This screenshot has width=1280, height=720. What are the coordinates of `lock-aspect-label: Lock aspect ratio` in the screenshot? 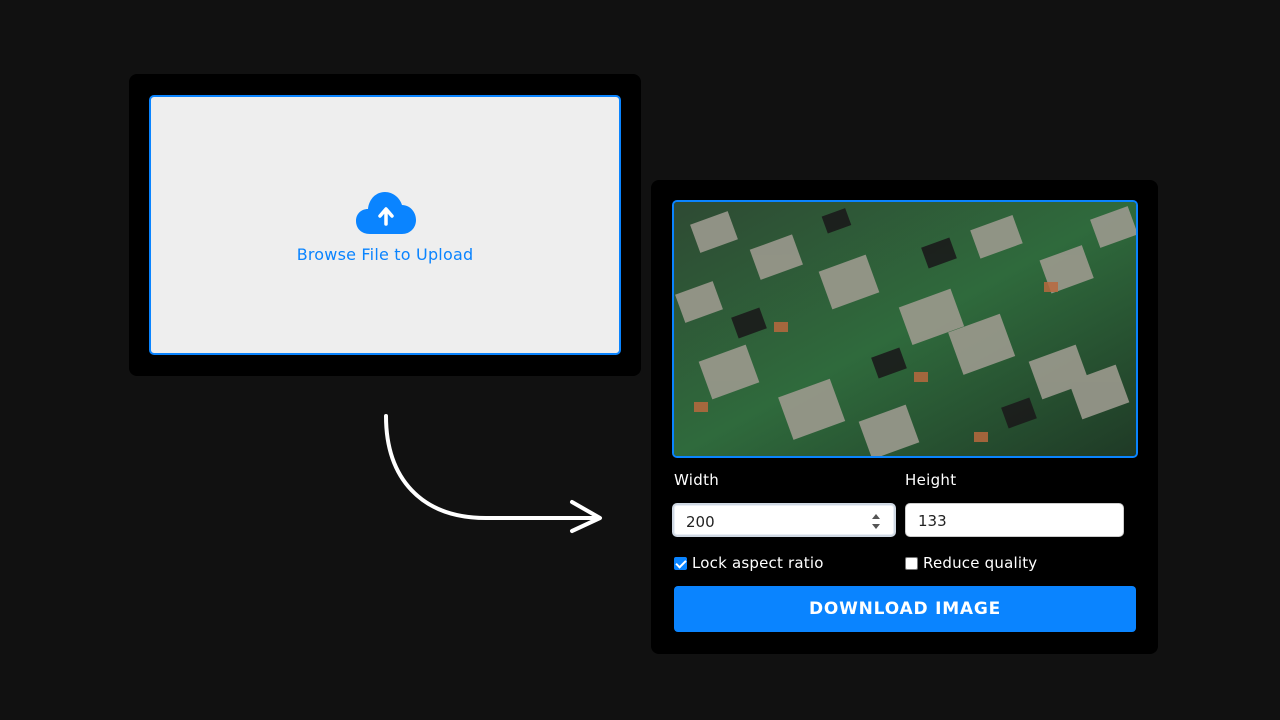 It's located at (758, 563).